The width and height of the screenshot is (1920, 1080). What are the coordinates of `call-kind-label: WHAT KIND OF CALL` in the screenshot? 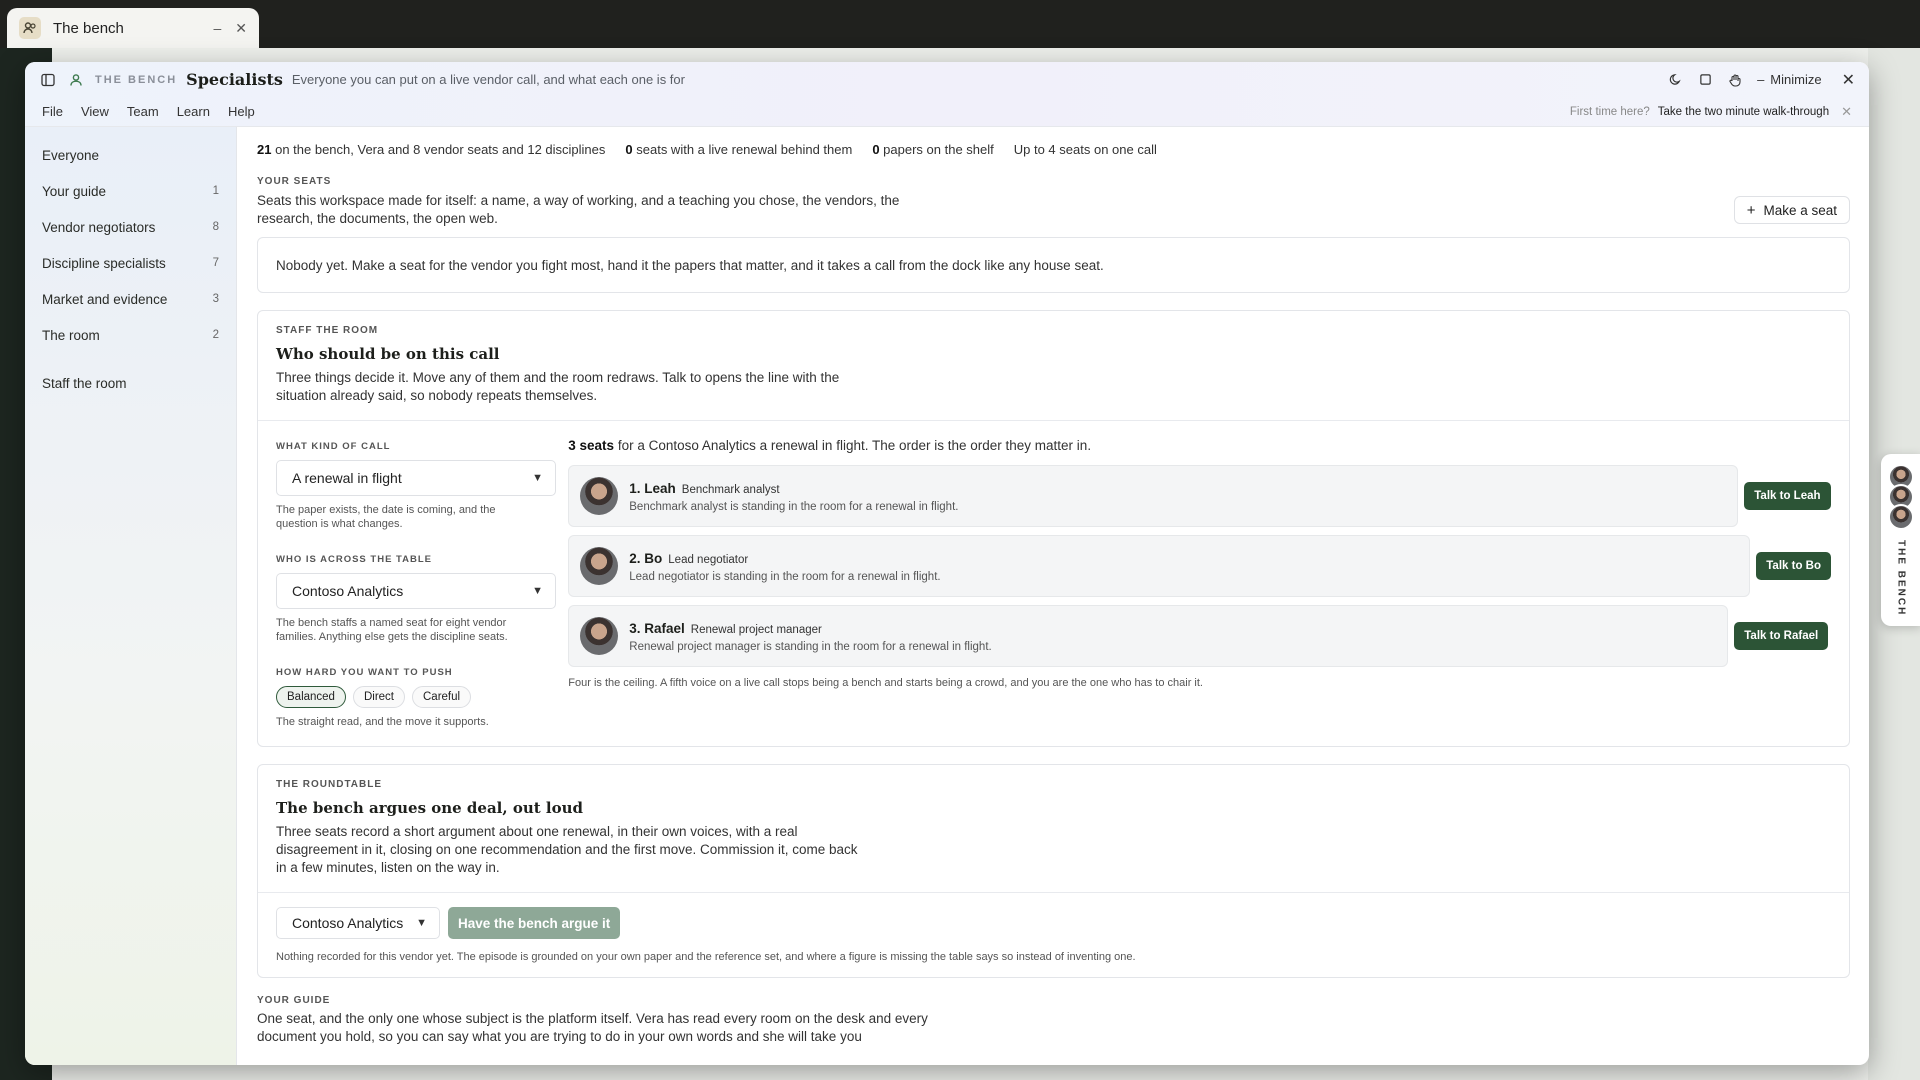 It's located at (333, 446).